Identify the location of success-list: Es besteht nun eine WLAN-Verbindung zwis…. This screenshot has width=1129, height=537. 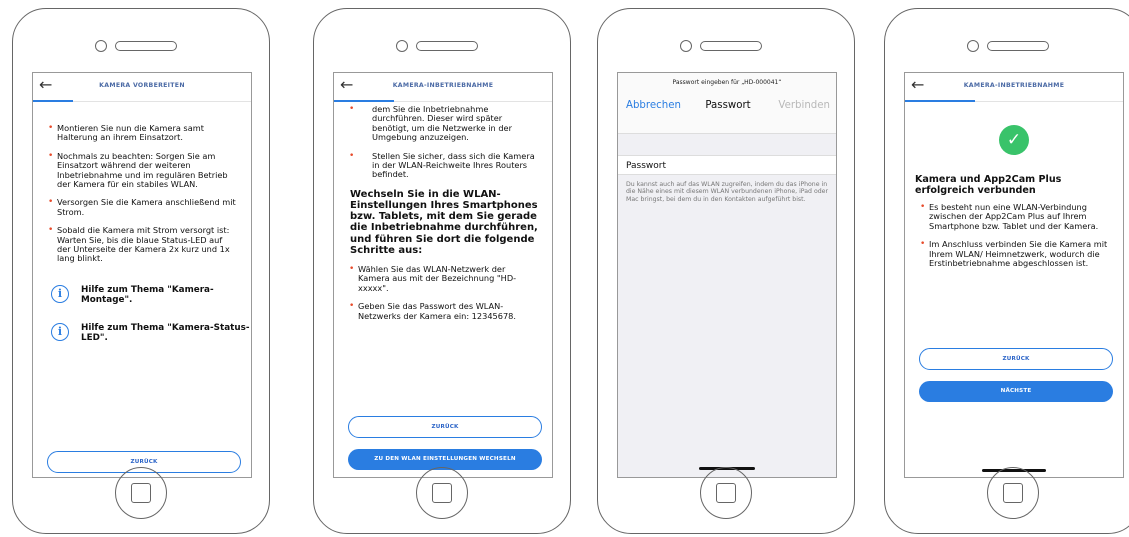
(1014, 239).